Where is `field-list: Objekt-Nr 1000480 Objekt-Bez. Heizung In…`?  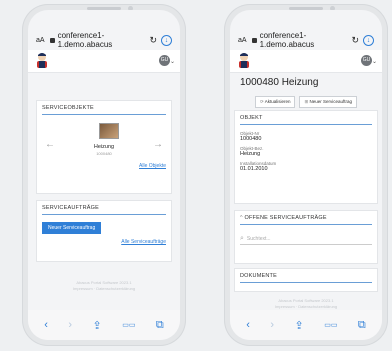 field-list: Objekt-Nr 1000480 Objekt-Bez. Heizung In… is located at coordinates (306, 148).